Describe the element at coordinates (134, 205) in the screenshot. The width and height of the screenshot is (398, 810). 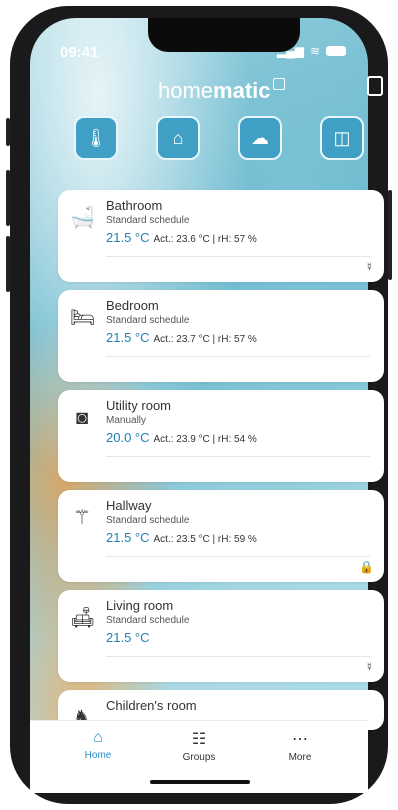
I see `room-name: Bathroom` at that location.